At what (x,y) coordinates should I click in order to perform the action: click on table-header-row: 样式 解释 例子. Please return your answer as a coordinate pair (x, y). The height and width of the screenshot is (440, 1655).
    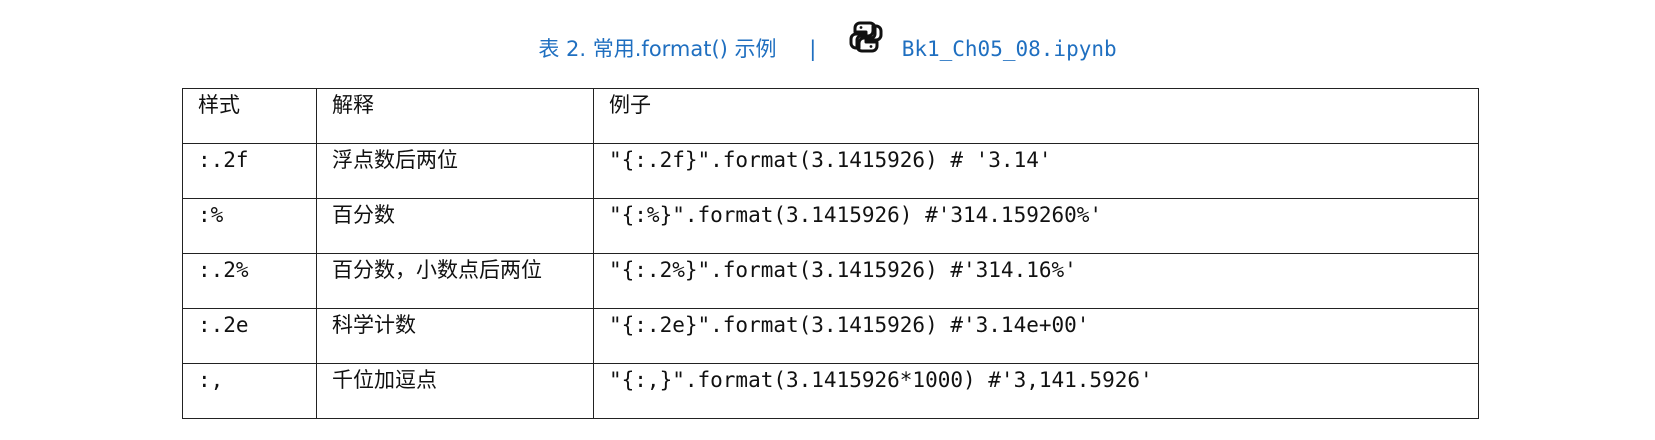
    Looking at the image, I should click on (830, 116).